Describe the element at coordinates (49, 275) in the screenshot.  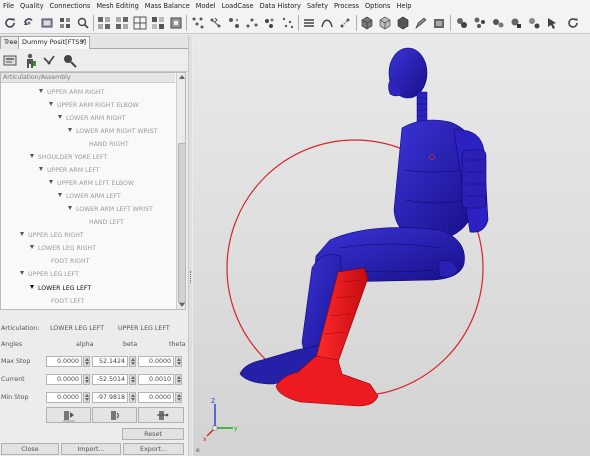
I see `tree-item-upper-leg-left: UPPER LEG LEFT` at that location.